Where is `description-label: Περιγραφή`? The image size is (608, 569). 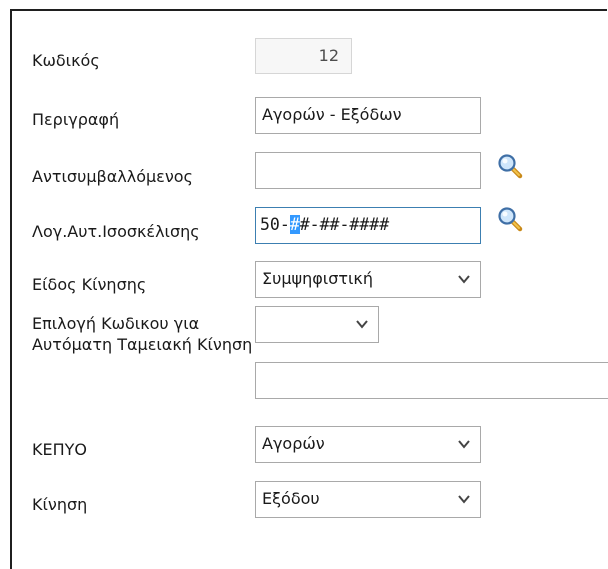
description-label: Περιγραφή is located at coordinates (76, 119).